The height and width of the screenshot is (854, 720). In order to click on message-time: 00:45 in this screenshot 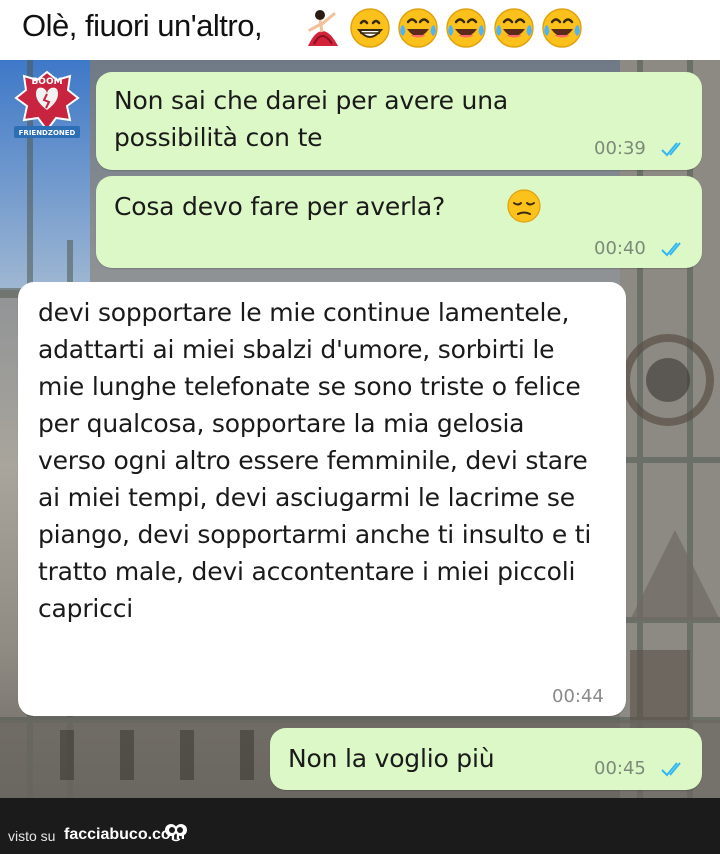, I will do `click(620, 768)`.